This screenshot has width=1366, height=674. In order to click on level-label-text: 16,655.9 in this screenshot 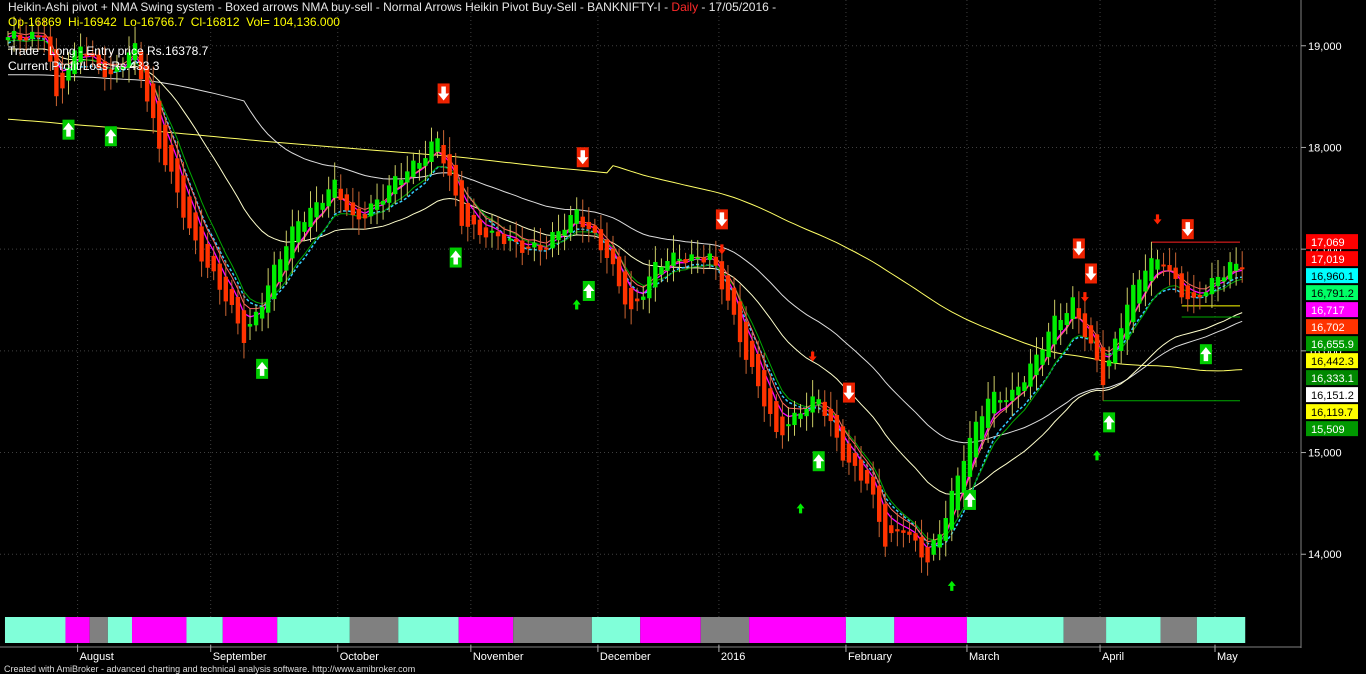, I will do `click(1332, 345)`.